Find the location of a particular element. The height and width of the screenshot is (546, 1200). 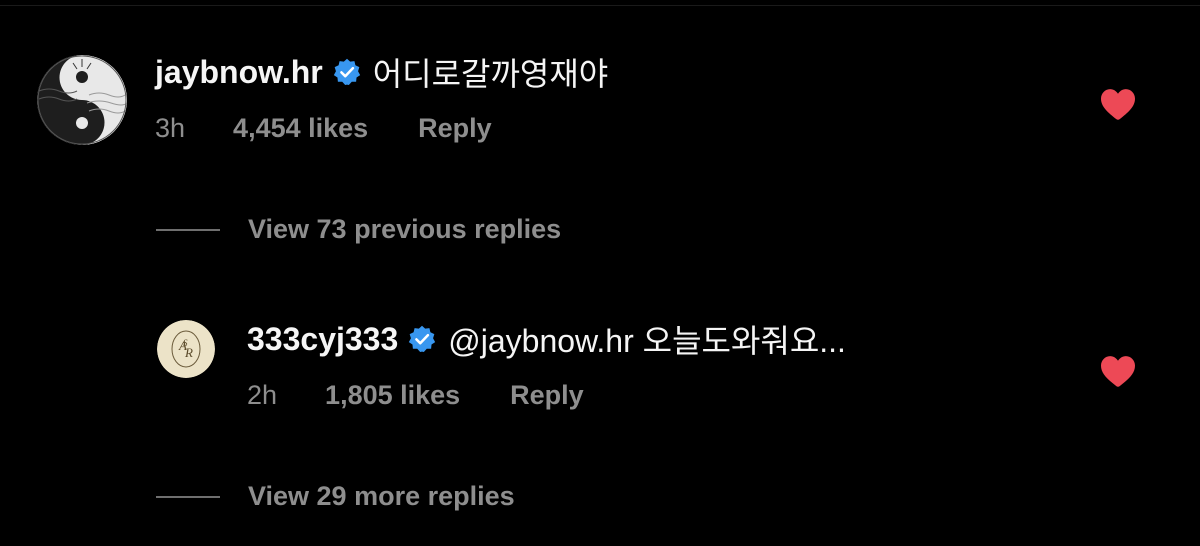

view-previous-replies-label: View 73 previous replies is located at coordinates (405, 229).